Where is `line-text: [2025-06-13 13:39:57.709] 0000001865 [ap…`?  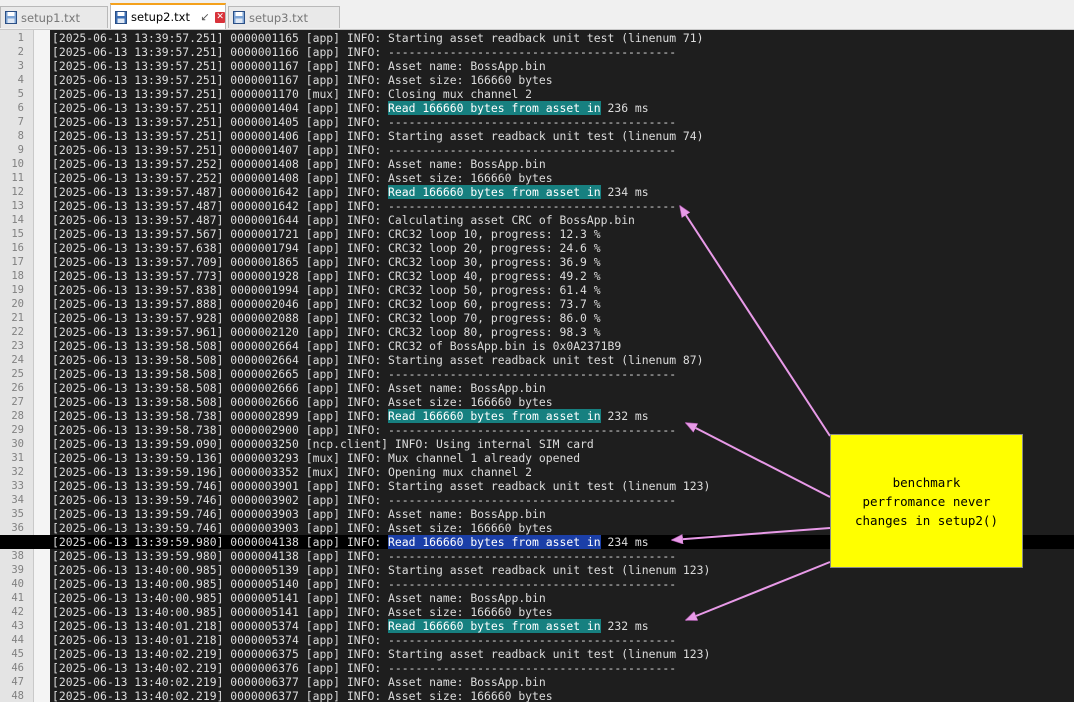
line-text: [2025-06-13 13:39:57.709] 0000001865 [ap… is located at coordinates (326, 262).